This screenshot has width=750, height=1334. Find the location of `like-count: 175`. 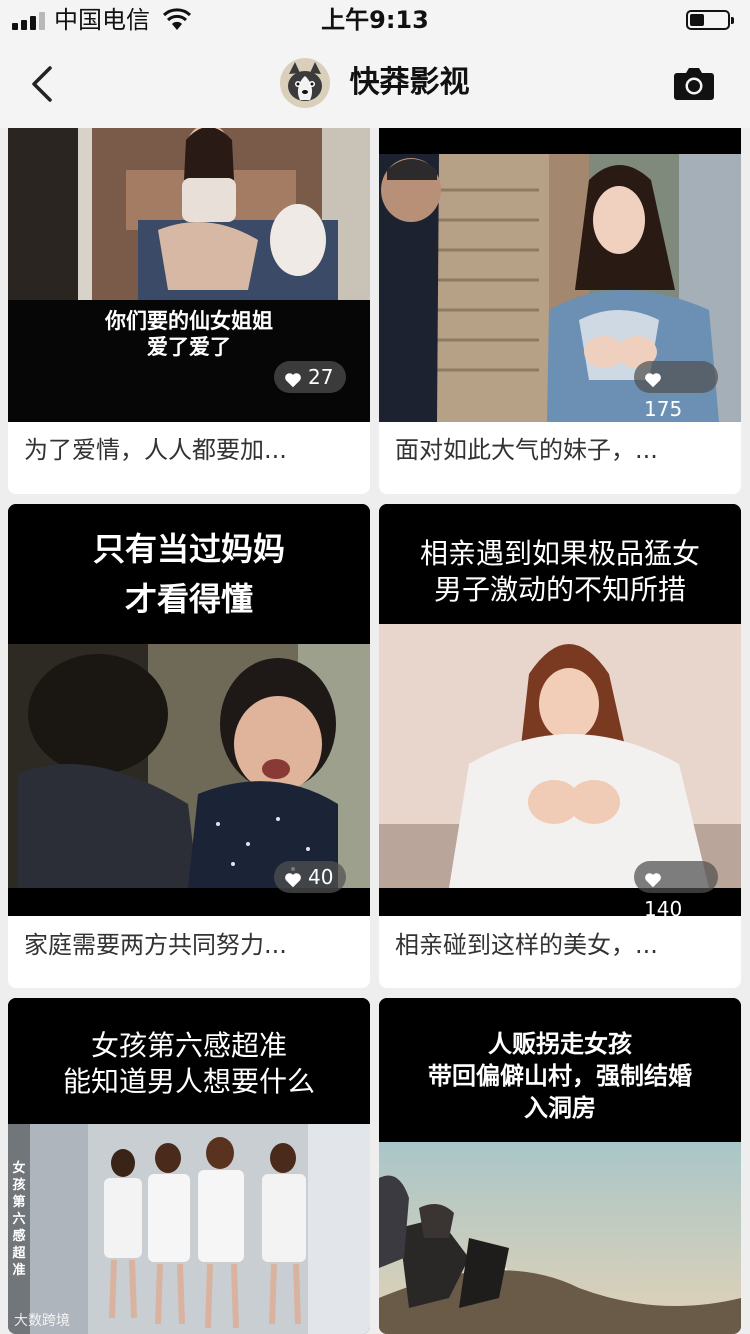

like-count: 175 is located at coordinates (663, 409).